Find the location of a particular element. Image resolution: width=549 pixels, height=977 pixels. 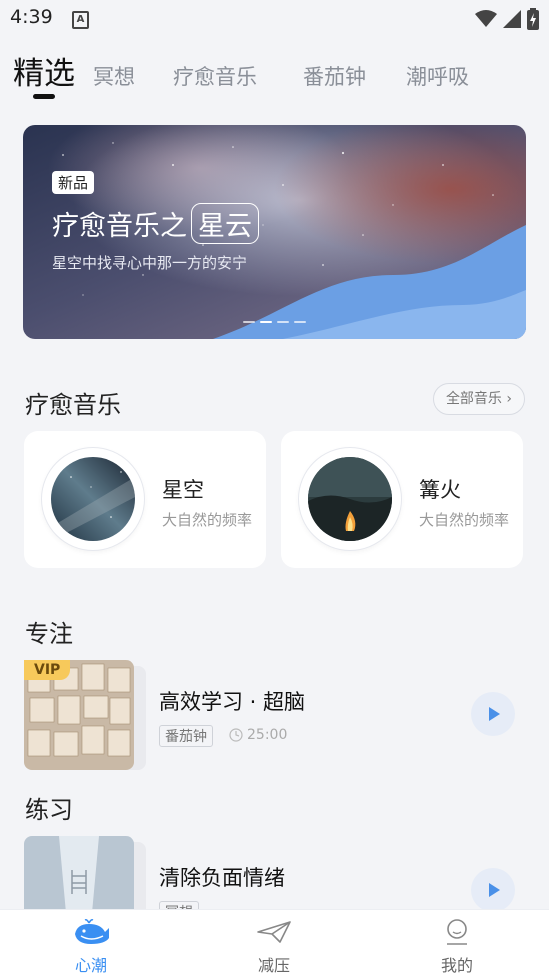

bottom-nav: 心潮 减压 我的 is located at coordinates (274, 943).